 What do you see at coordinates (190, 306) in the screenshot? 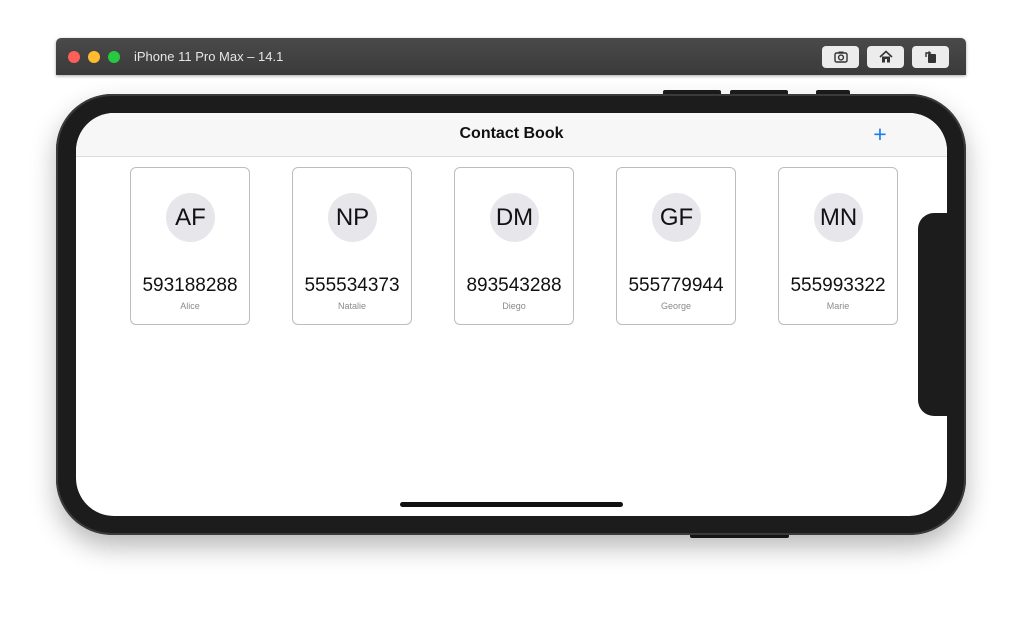
I see `contact-name: Alice` at bounding box center [190, 306].